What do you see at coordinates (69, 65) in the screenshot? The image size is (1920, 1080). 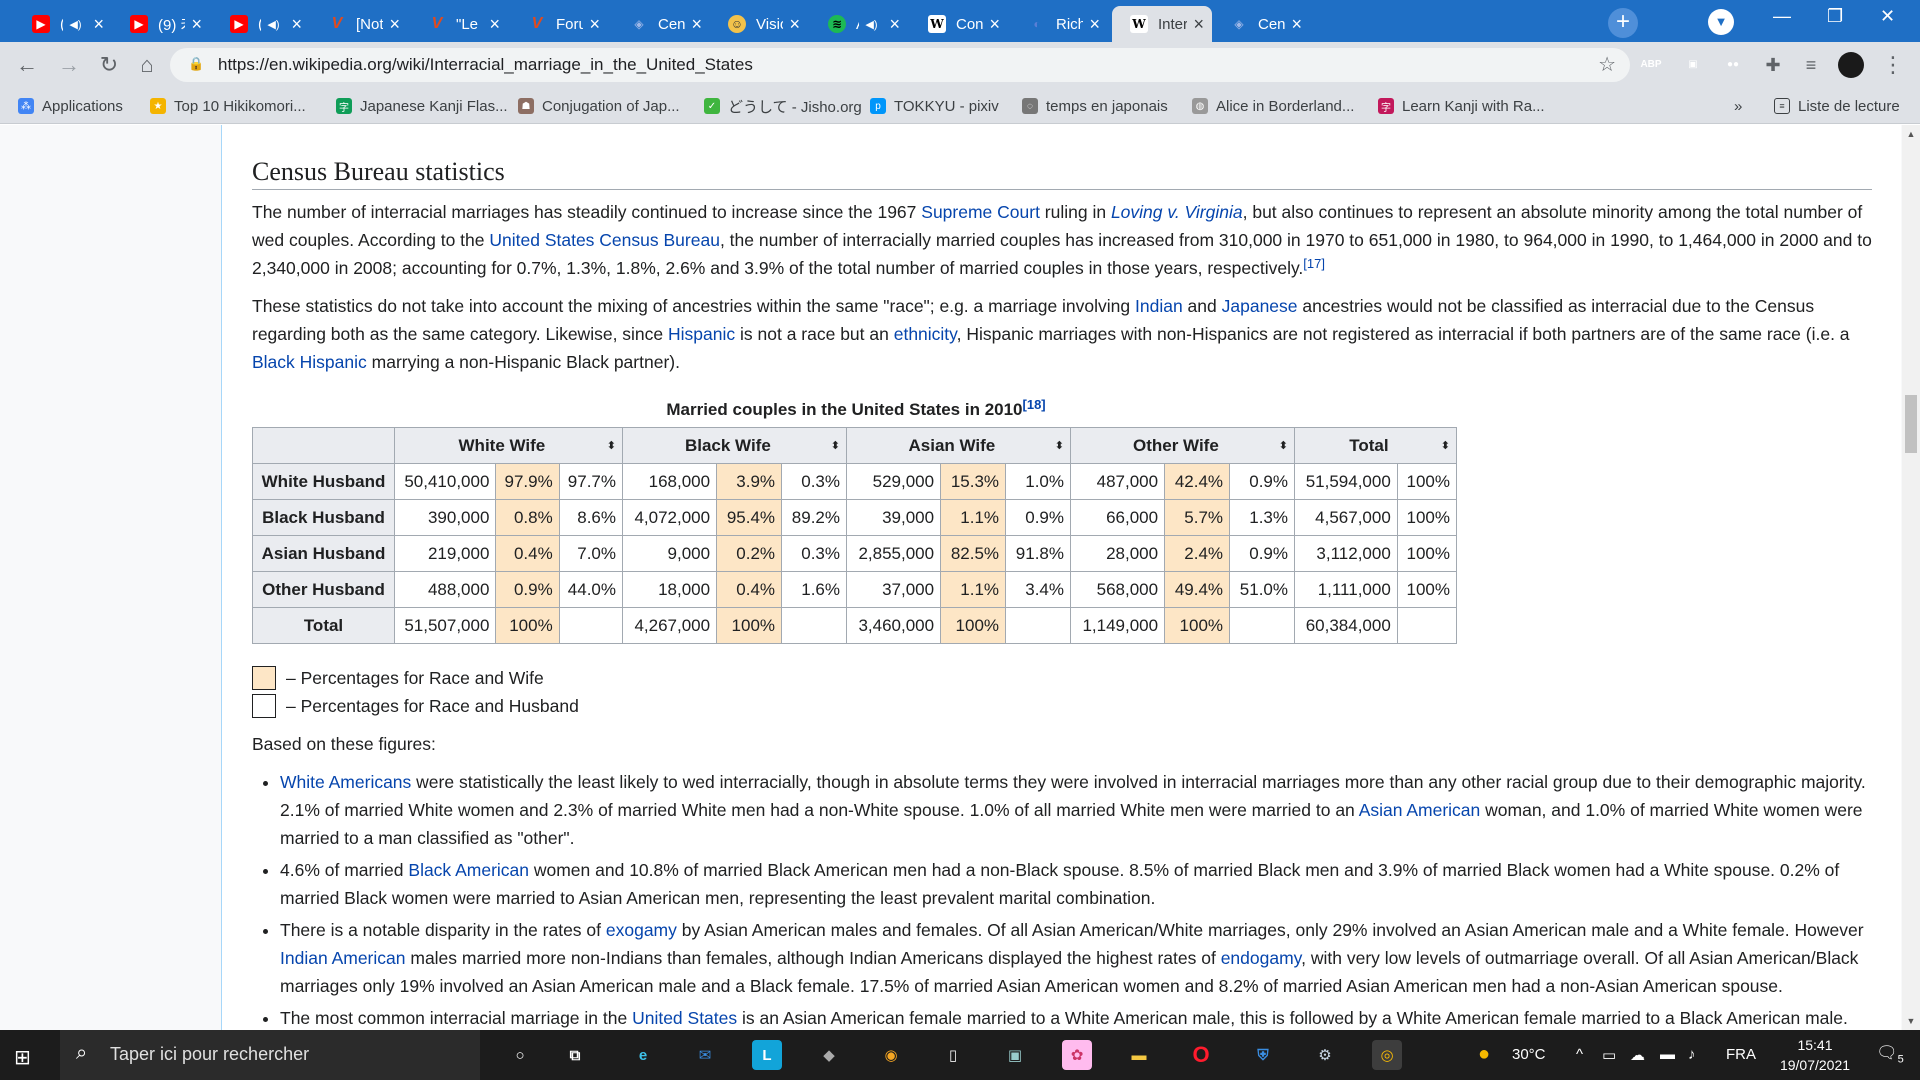 I see `forward-icon: →` at bounding box center [69, 65].